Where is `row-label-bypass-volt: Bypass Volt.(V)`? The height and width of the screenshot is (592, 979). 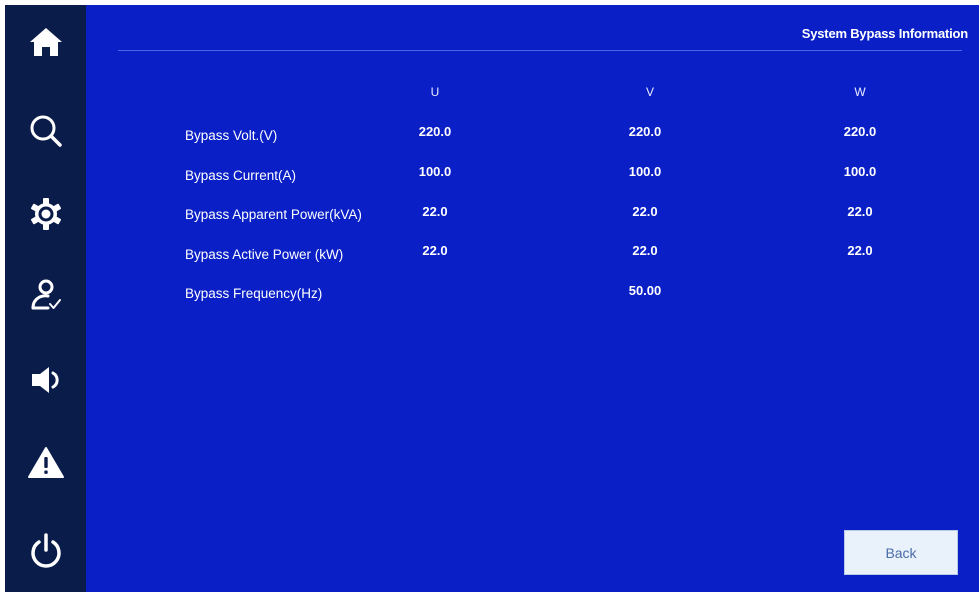
row-label-bypass-volt: Bypass Volt.(V) is located at coordinates (231, 135).